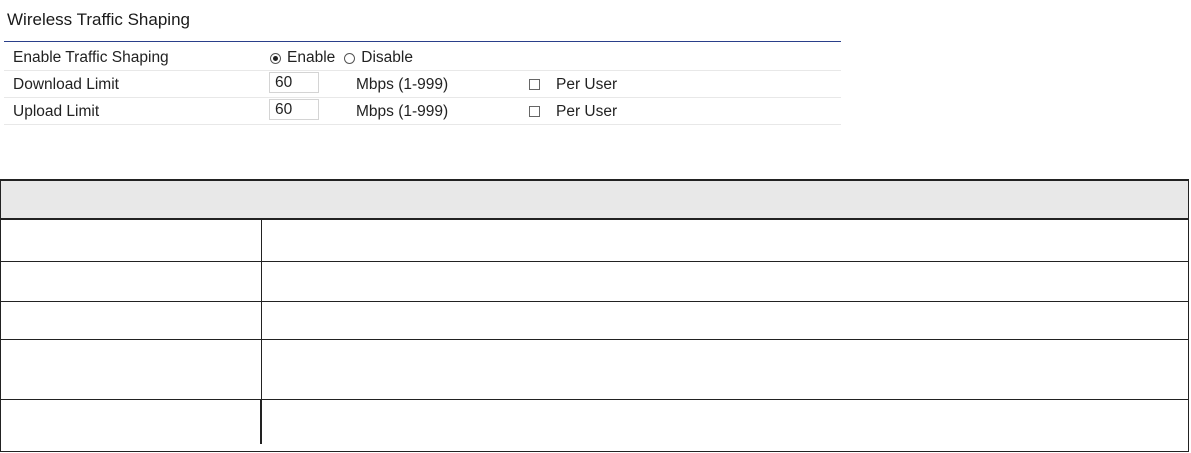 The height and width of the screenshot is (453, 1191). What do you see at coordinates (387, 58) in the screenshot?
I see `disable-radio-label: Disable` at bounding box center [387, 58].